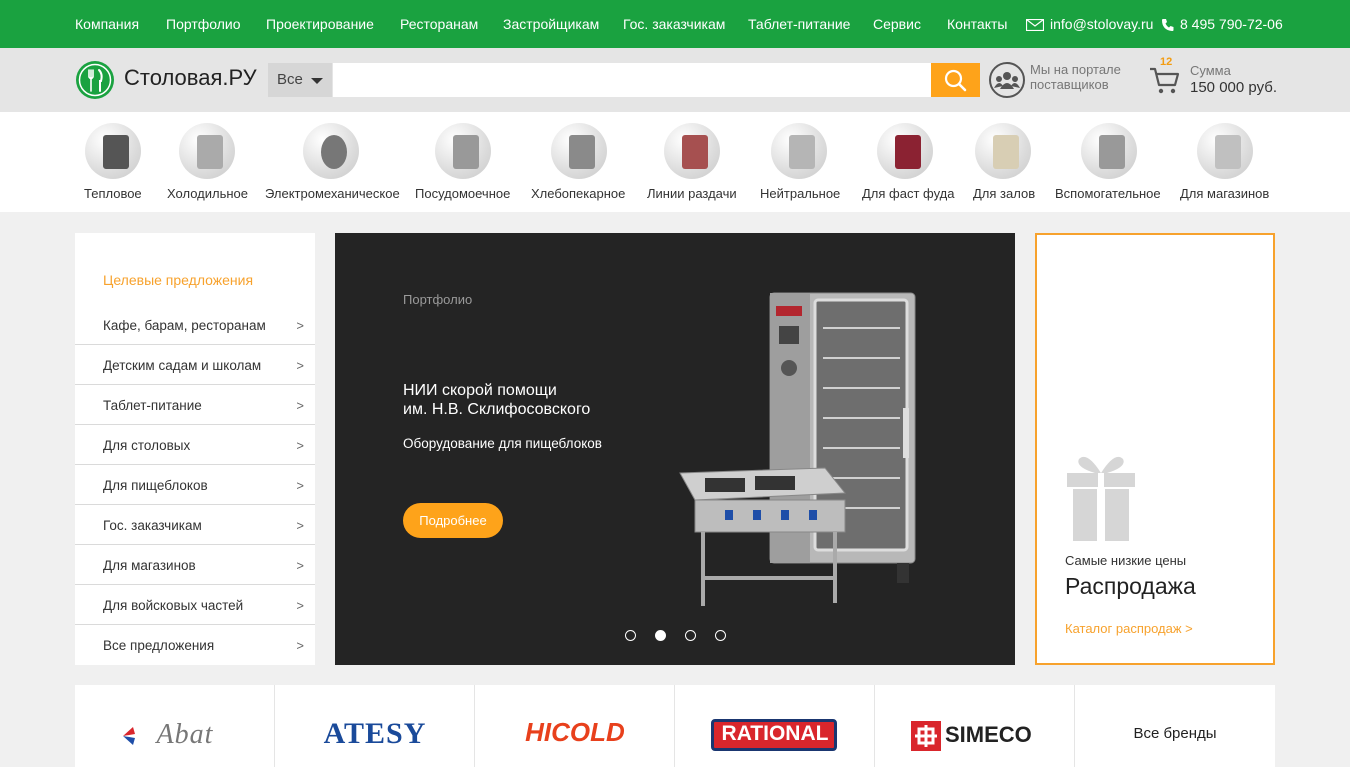 Image resolution: width=1350 pixels, height=767 pixels. I want to click on search-scope-select: Все, so click(300, 80).